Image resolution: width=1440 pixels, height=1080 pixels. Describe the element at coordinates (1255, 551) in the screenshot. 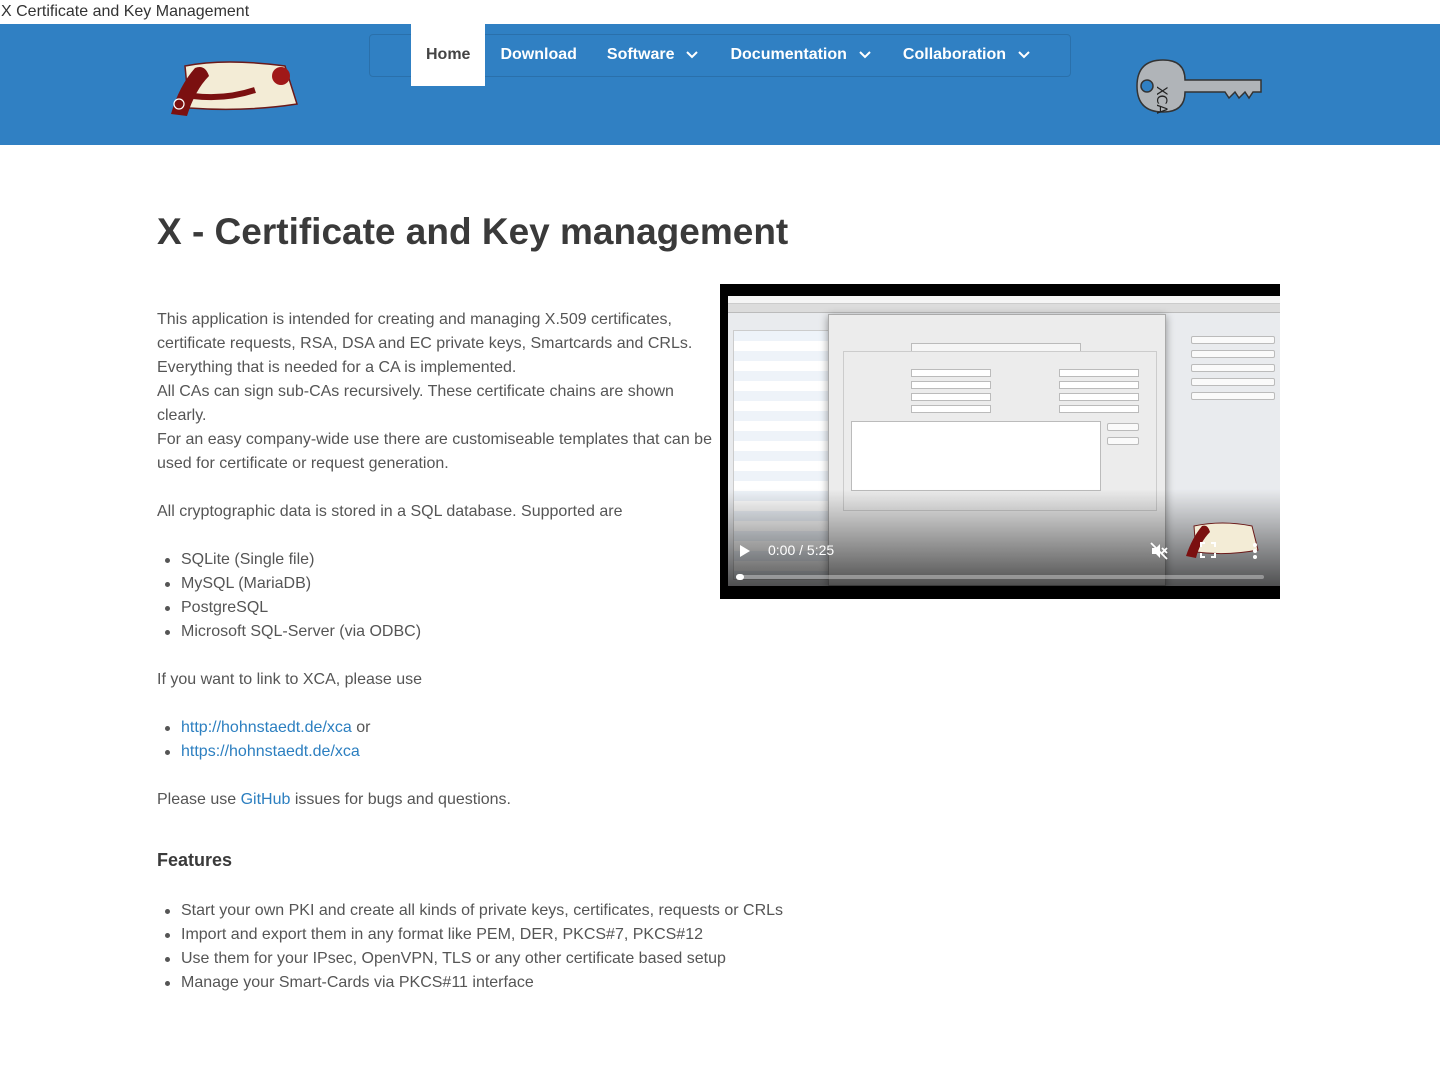

I see `more-vert-icon` at that location.